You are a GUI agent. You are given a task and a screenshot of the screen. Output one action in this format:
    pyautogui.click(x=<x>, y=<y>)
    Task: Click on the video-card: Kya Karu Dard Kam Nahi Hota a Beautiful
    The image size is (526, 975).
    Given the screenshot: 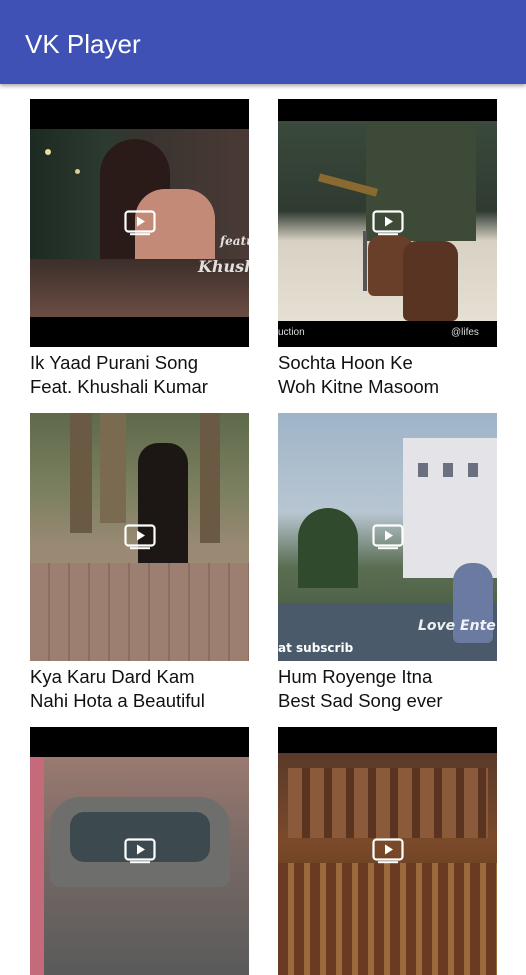 What is the action you would take?
    pyautogui.click(x=139, y=563)
    